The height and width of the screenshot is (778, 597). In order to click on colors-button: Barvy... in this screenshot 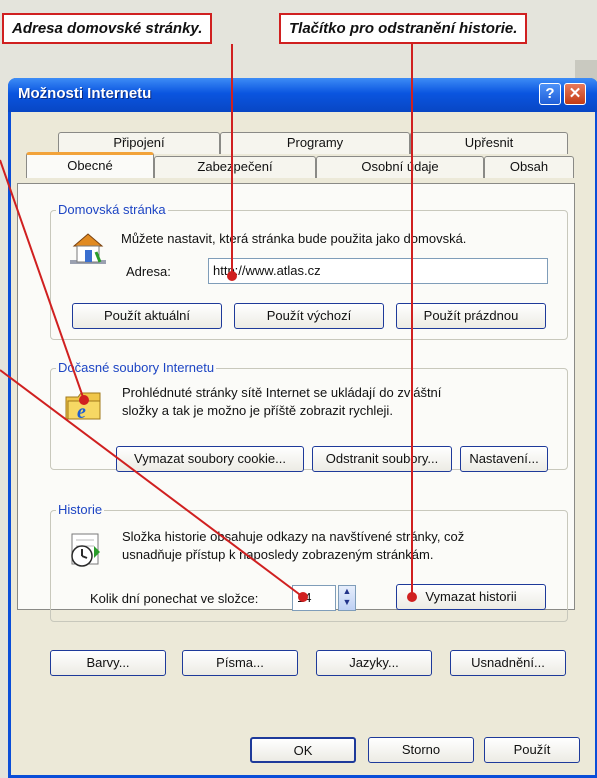, I will do `click(108, 663)`.